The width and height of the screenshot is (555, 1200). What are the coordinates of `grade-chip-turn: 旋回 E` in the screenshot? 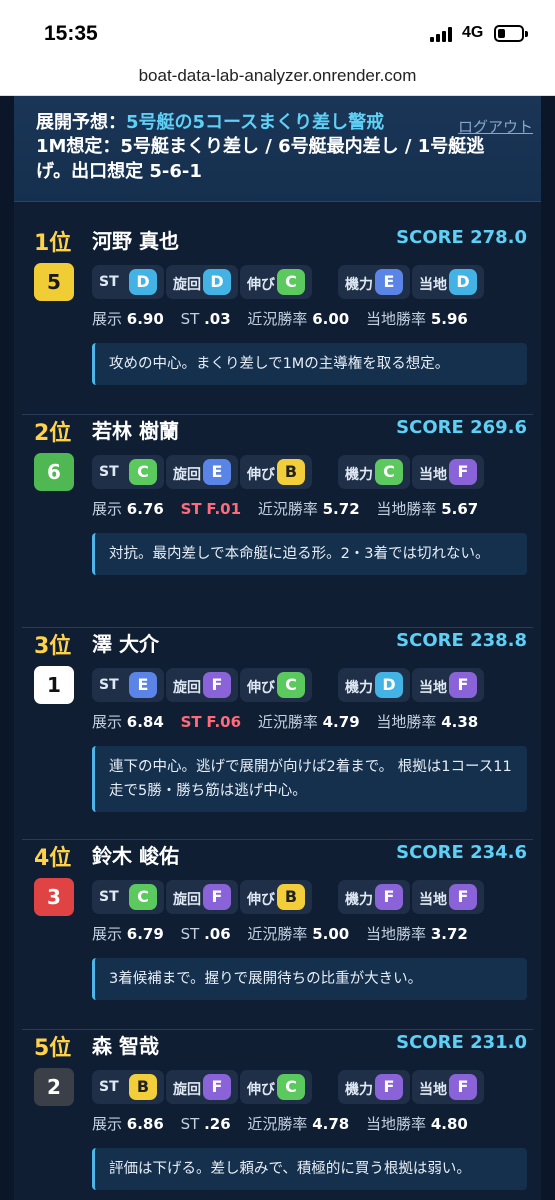 It's located at (202, 472).